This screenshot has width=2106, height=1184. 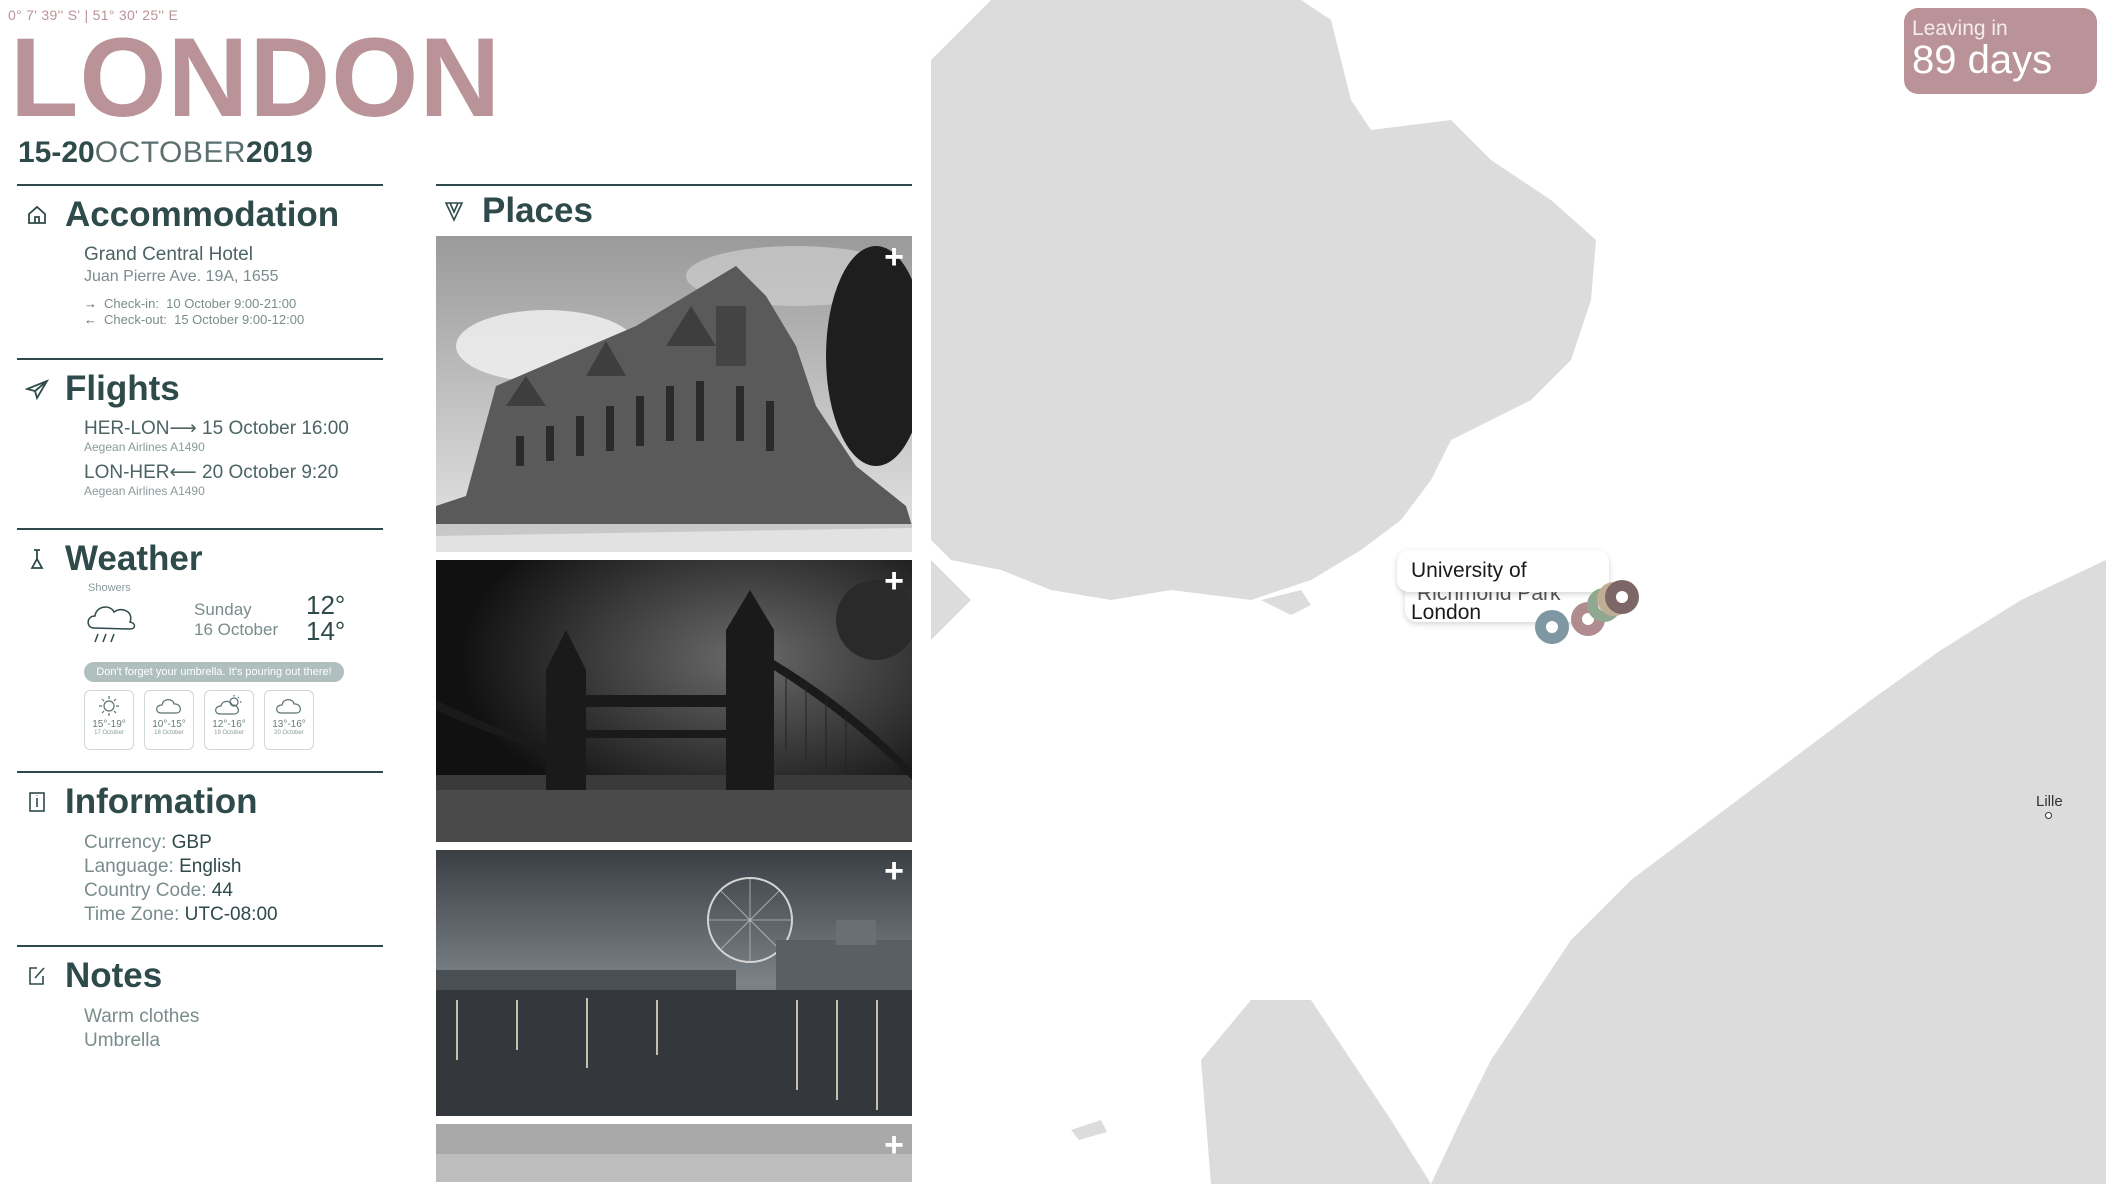 What do you see at coordinates (239, 319) in the screenshot?
I see `checkout-value: 15 October 9:00-12:00` at bounding box center [239, 319].